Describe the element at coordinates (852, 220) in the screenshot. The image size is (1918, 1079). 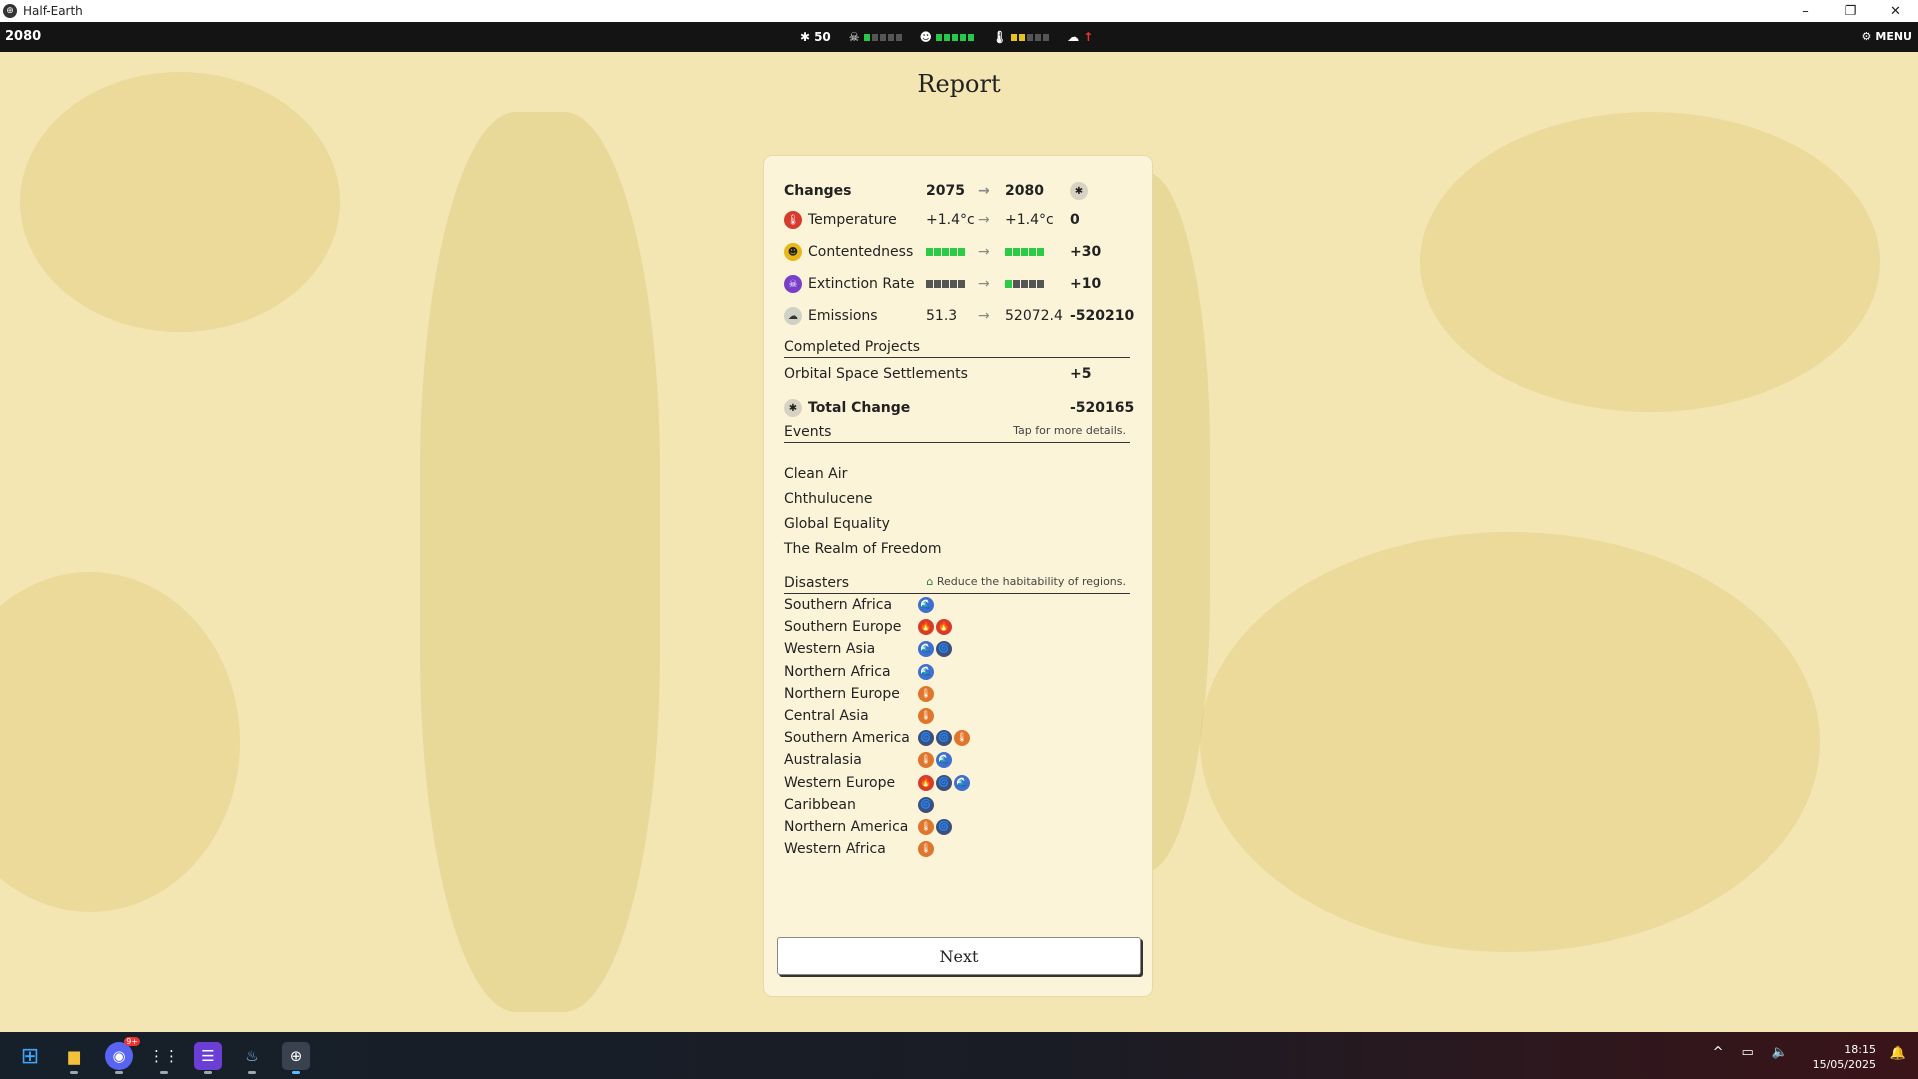
I see `change-name: Temperature` at that location.